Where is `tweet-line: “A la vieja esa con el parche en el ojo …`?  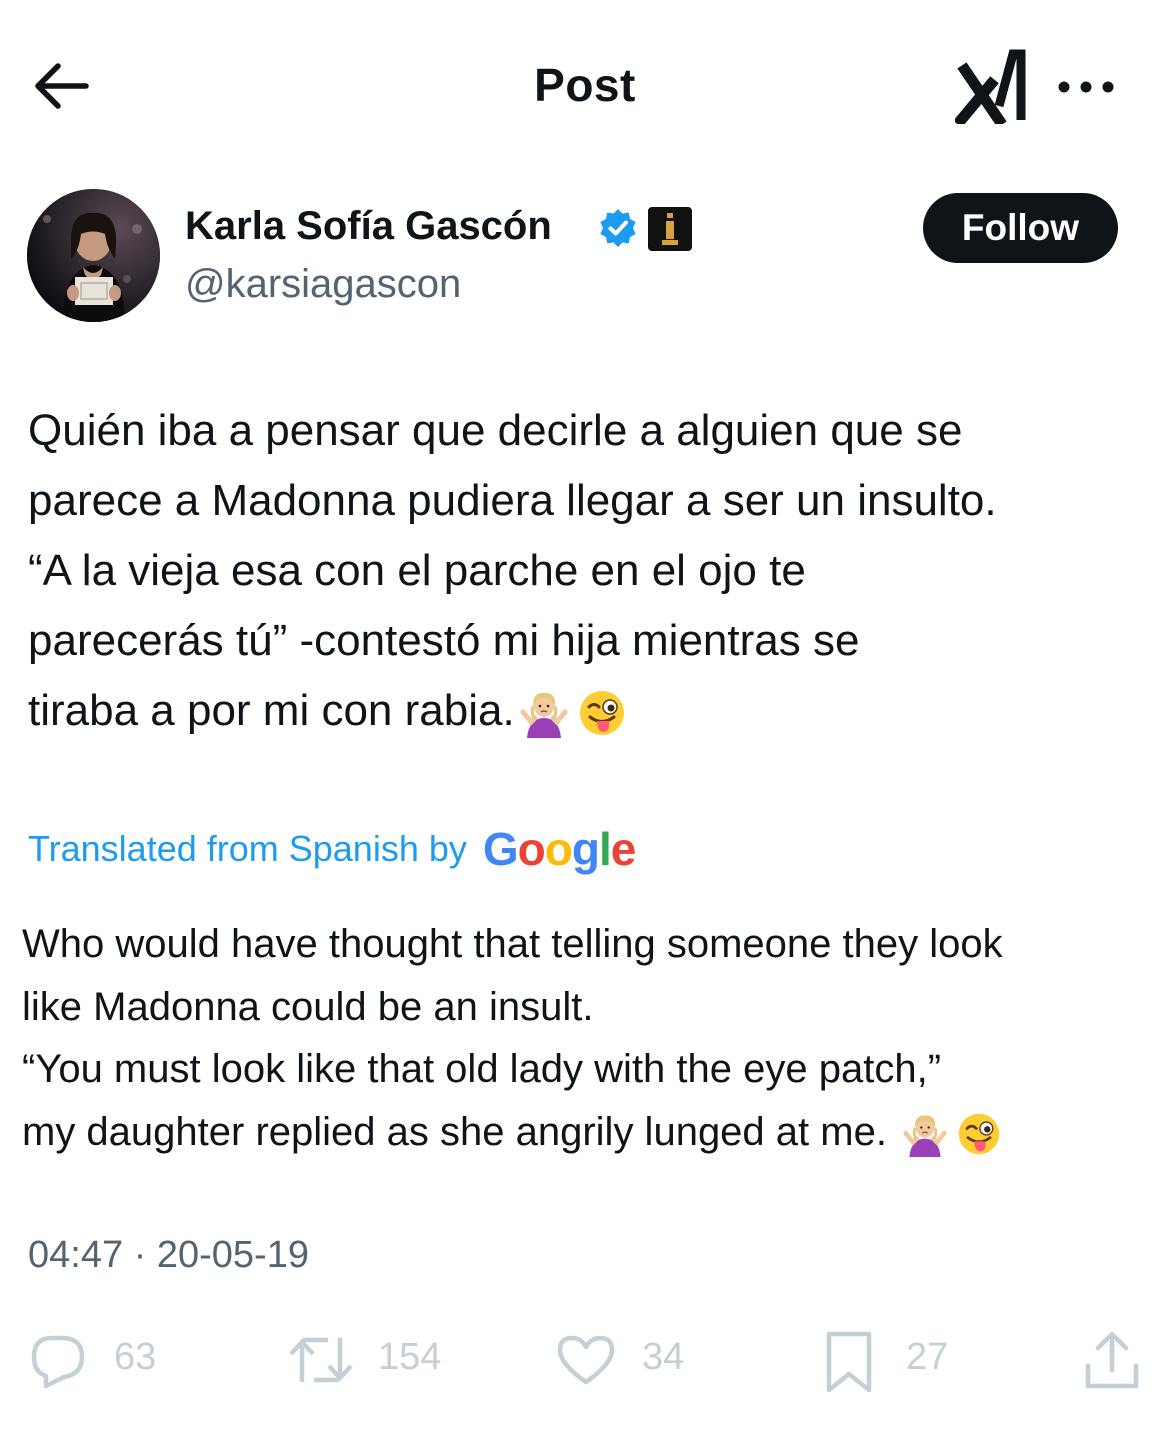 tweet-line: “A la vieja esa con el parche en el ojo … is located at coordinates (417, 570).